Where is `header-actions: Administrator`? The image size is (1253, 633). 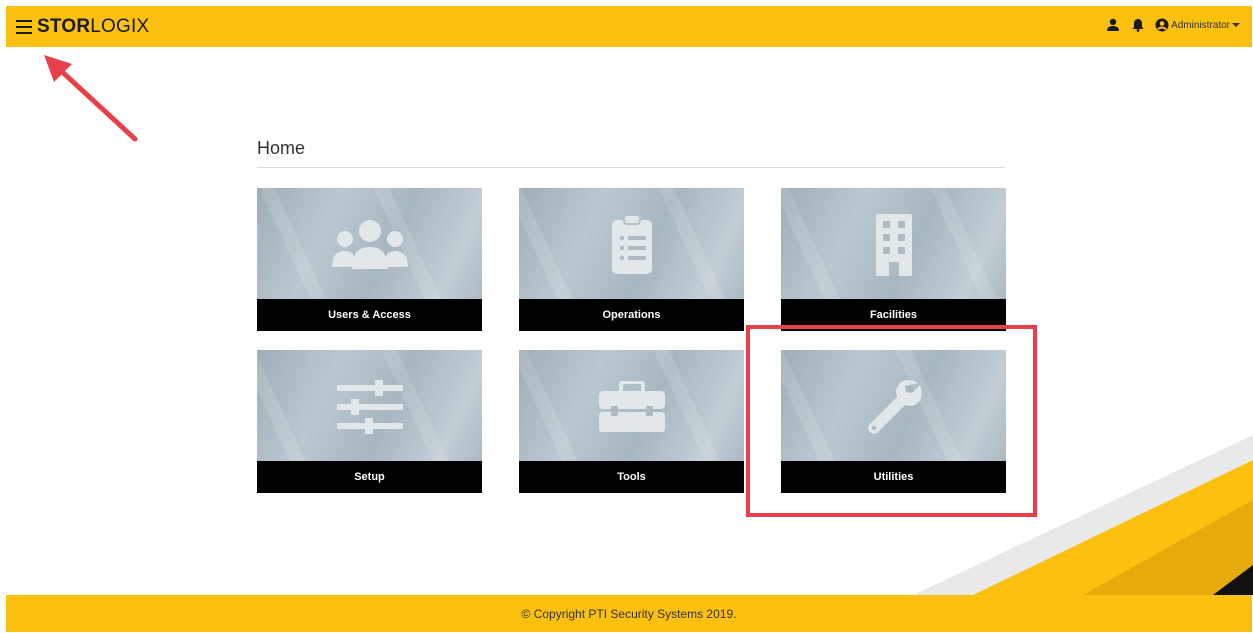 header-actions: Administrator is located at coordinates (1172, 25).